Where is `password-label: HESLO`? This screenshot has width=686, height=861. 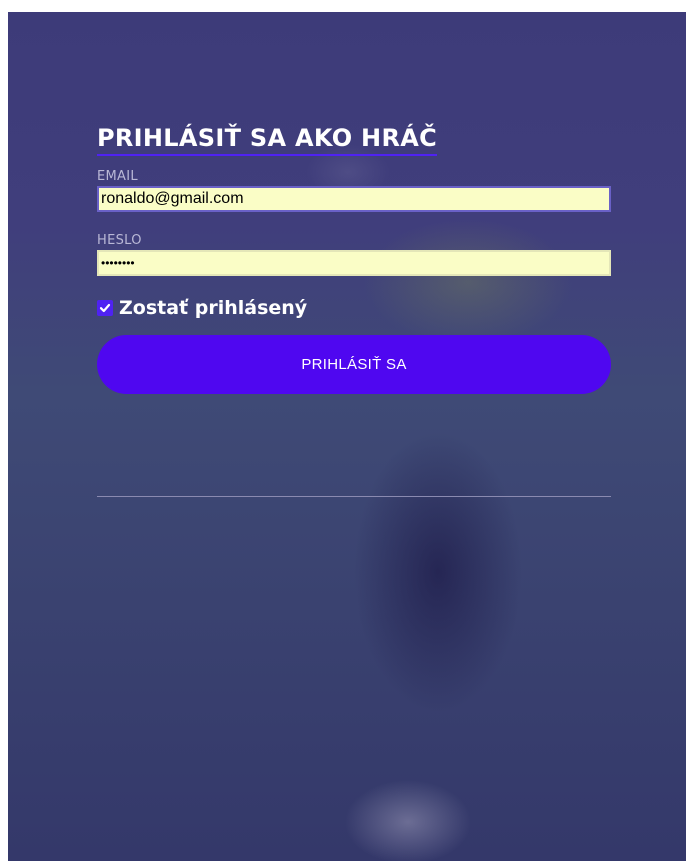
password-label: HESLO is located at coordinates (119, 240).